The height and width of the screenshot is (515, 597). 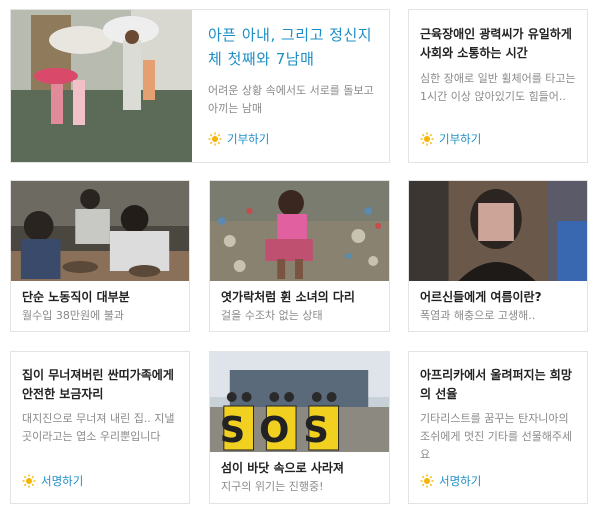 I want to click on card-title: 근육장애인 광력씨가 유일하게 사회와 소통하는 시간, so click(x=500, y=44).